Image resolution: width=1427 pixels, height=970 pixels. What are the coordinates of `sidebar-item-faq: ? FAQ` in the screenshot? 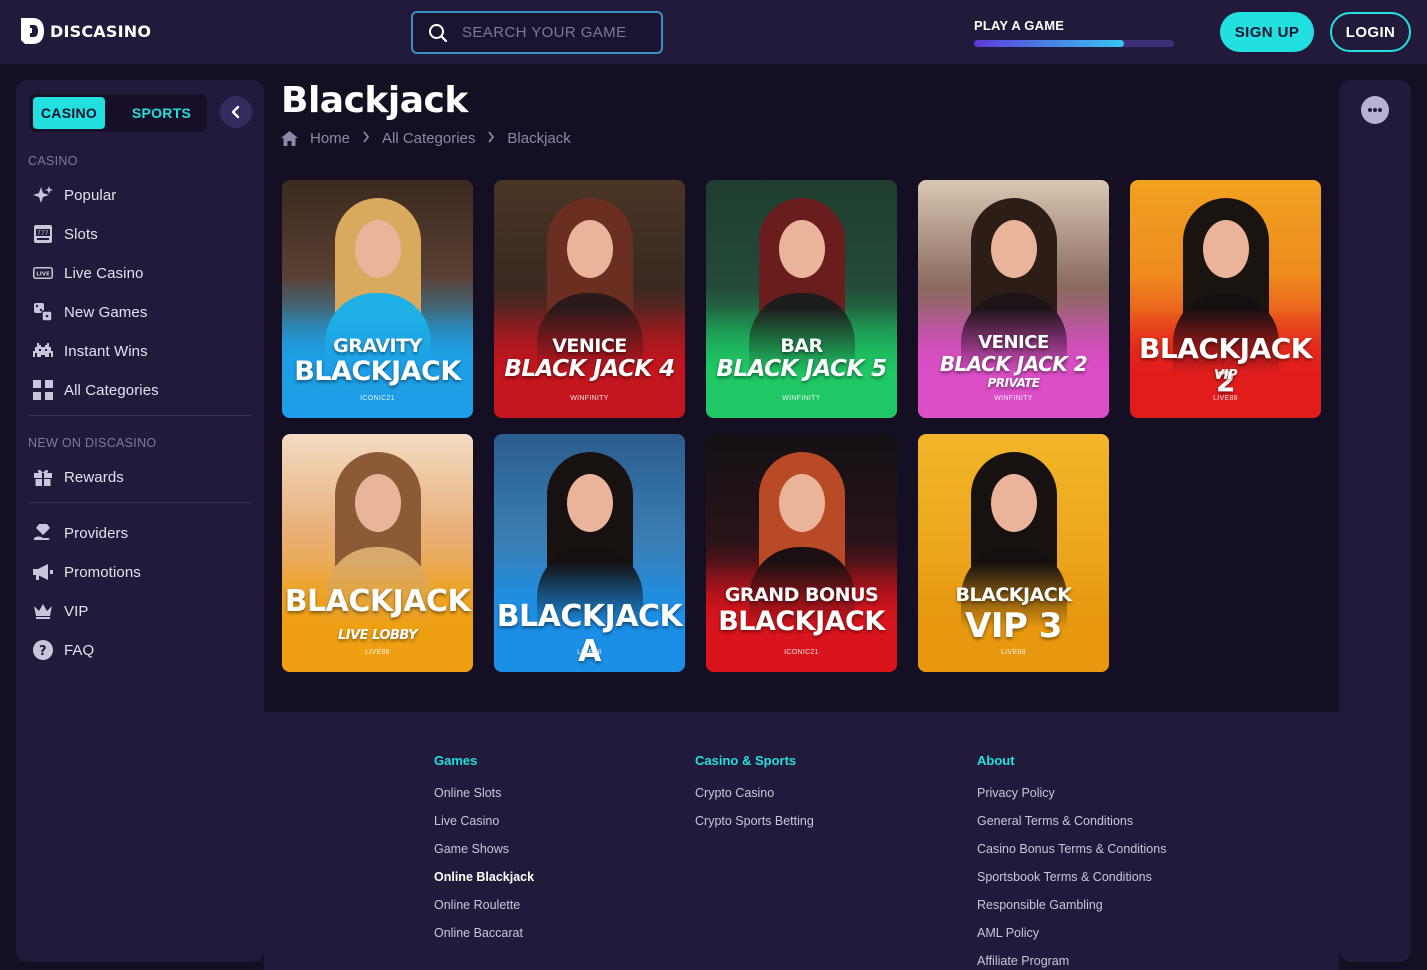 It's located at (142, 650).